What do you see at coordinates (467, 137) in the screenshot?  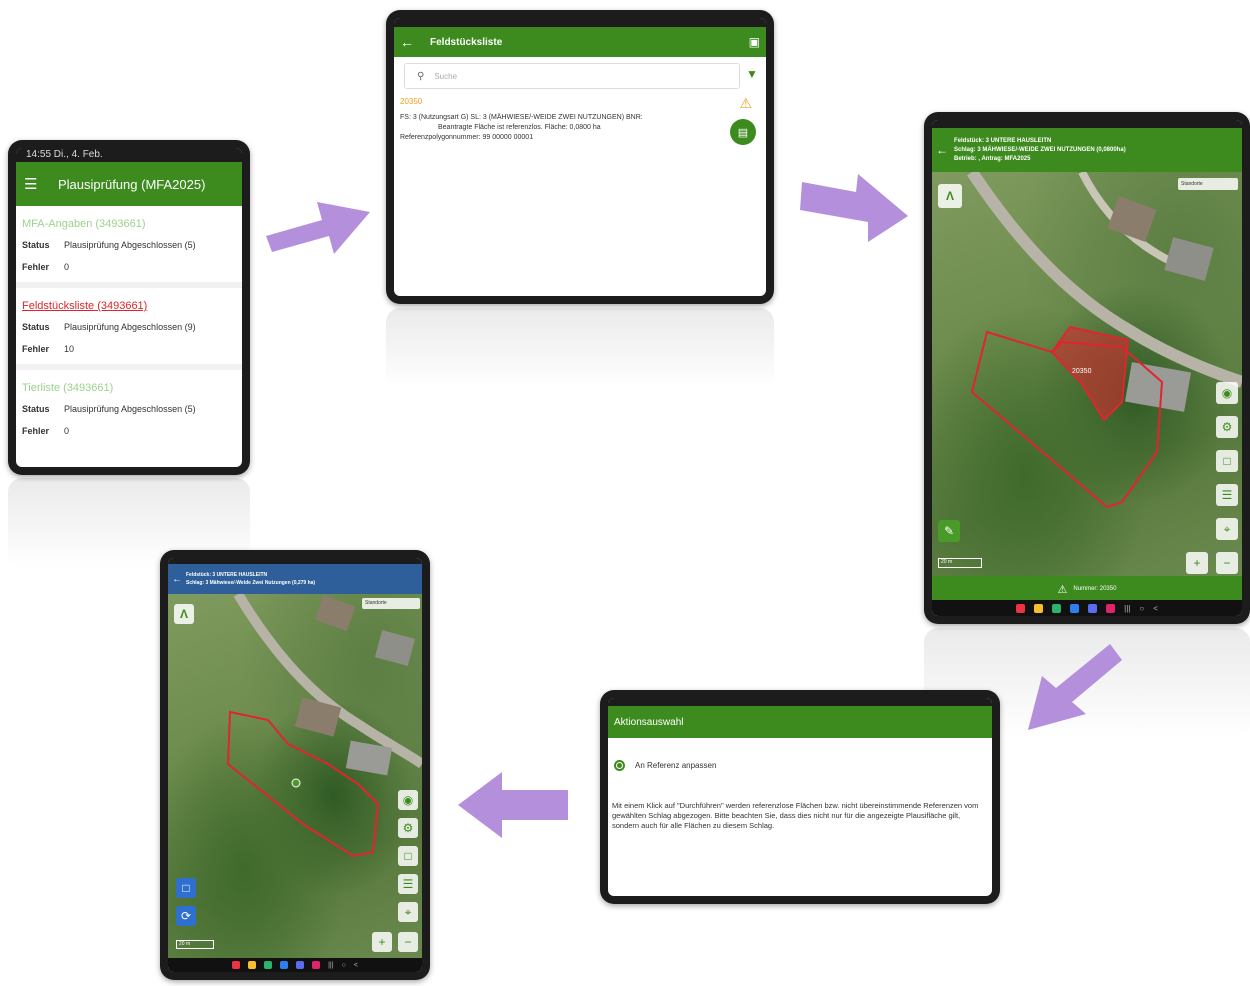 I see `item-line3: Referenzpolygonnummer: 99 00000 00001` at bounding box center [467, 137].